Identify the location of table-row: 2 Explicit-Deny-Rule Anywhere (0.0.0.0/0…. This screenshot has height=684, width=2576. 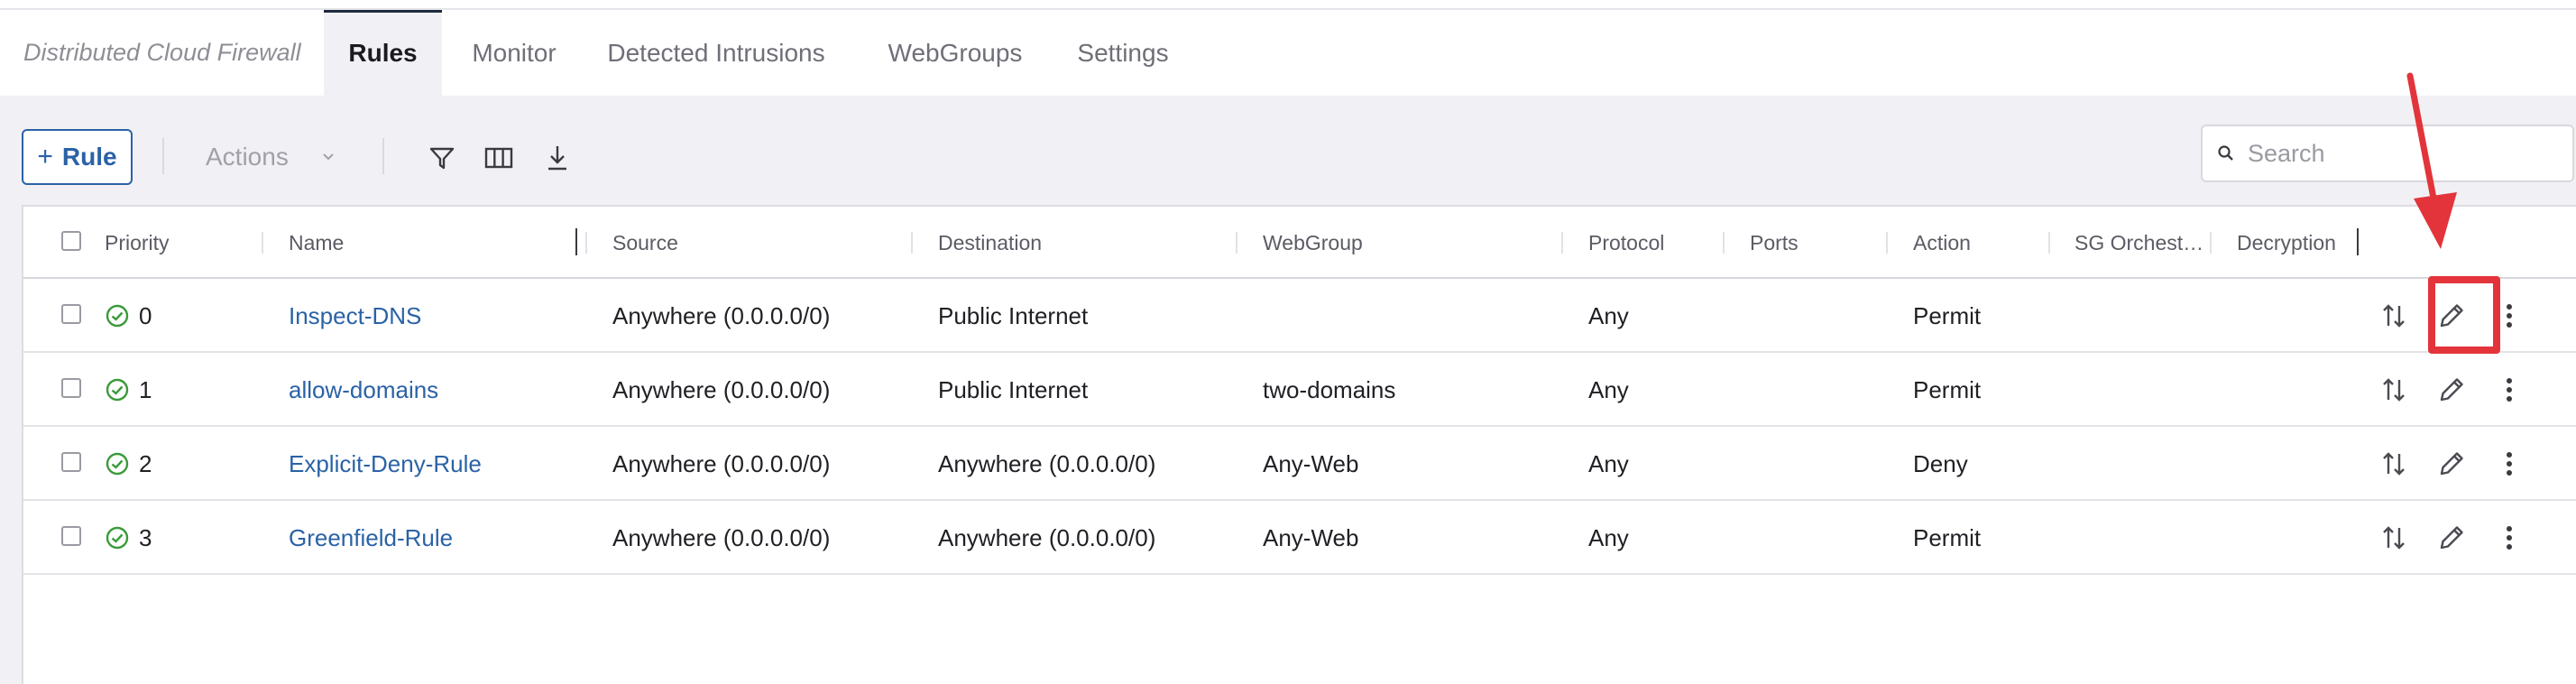
(1299, 464).